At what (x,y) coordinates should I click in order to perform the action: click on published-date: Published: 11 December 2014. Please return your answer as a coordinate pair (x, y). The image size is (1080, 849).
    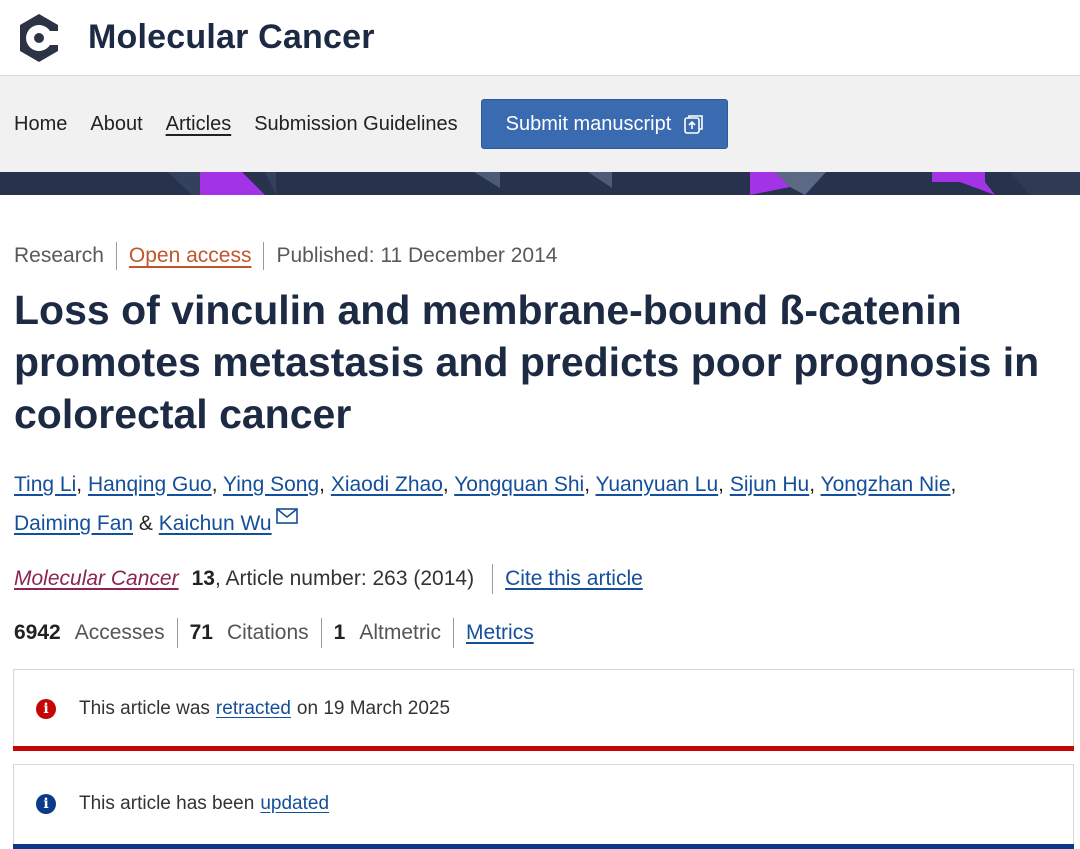
    Looking at the image, I should click on (417, 255).